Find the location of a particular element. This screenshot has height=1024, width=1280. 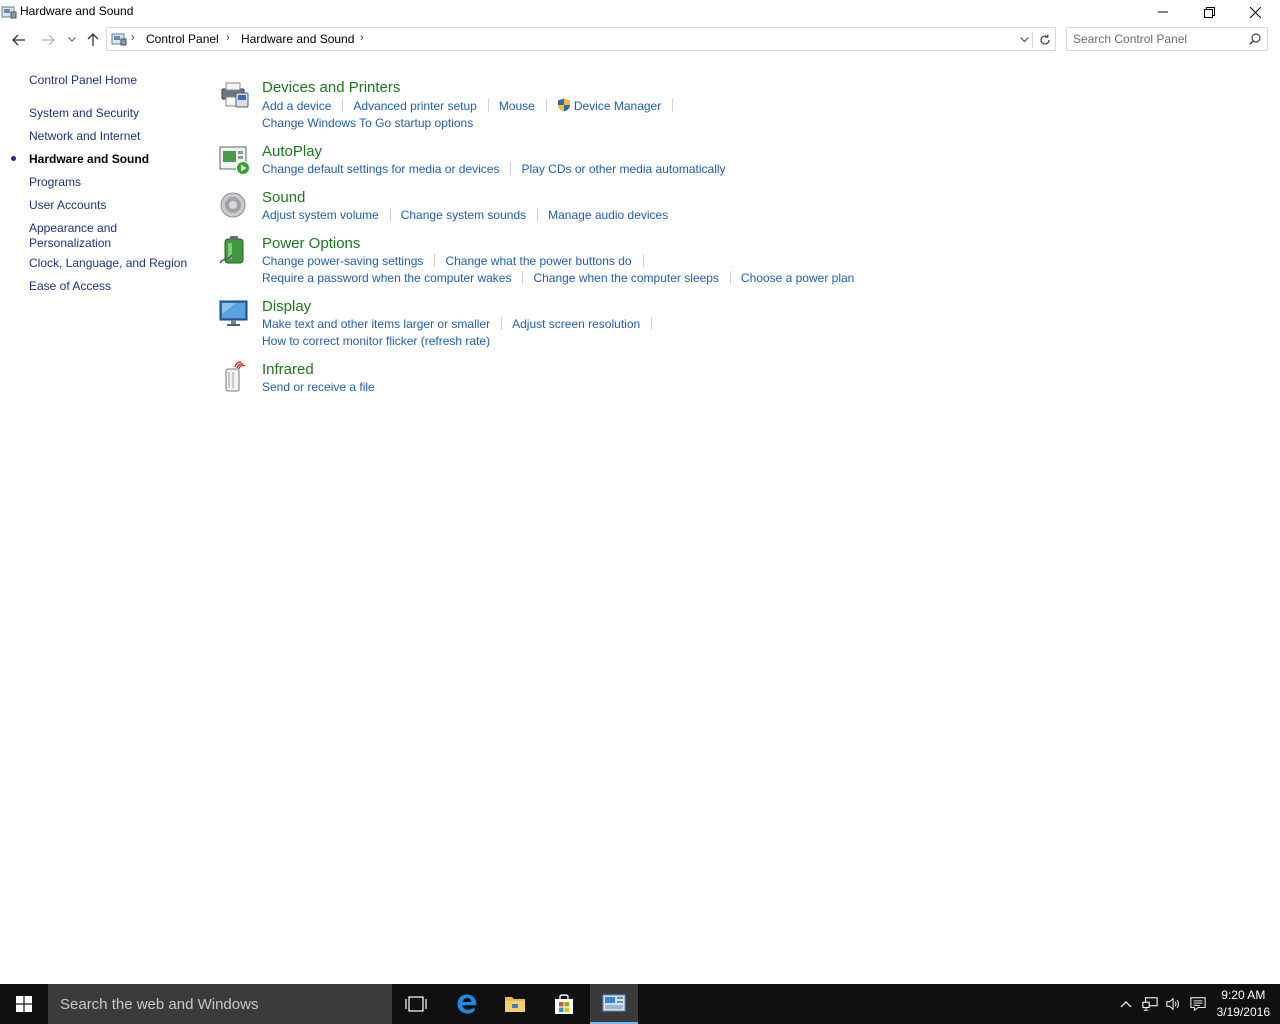

printer-icon is located at coordinates (234, 95).